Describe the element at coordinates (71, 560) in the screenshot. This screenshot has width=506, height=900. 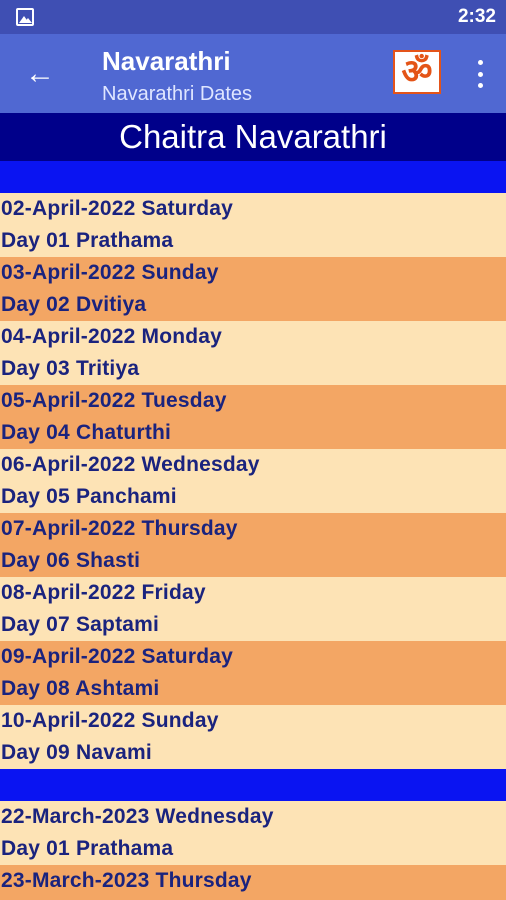
I see `day-label: Day 06 Shasti` at that location.